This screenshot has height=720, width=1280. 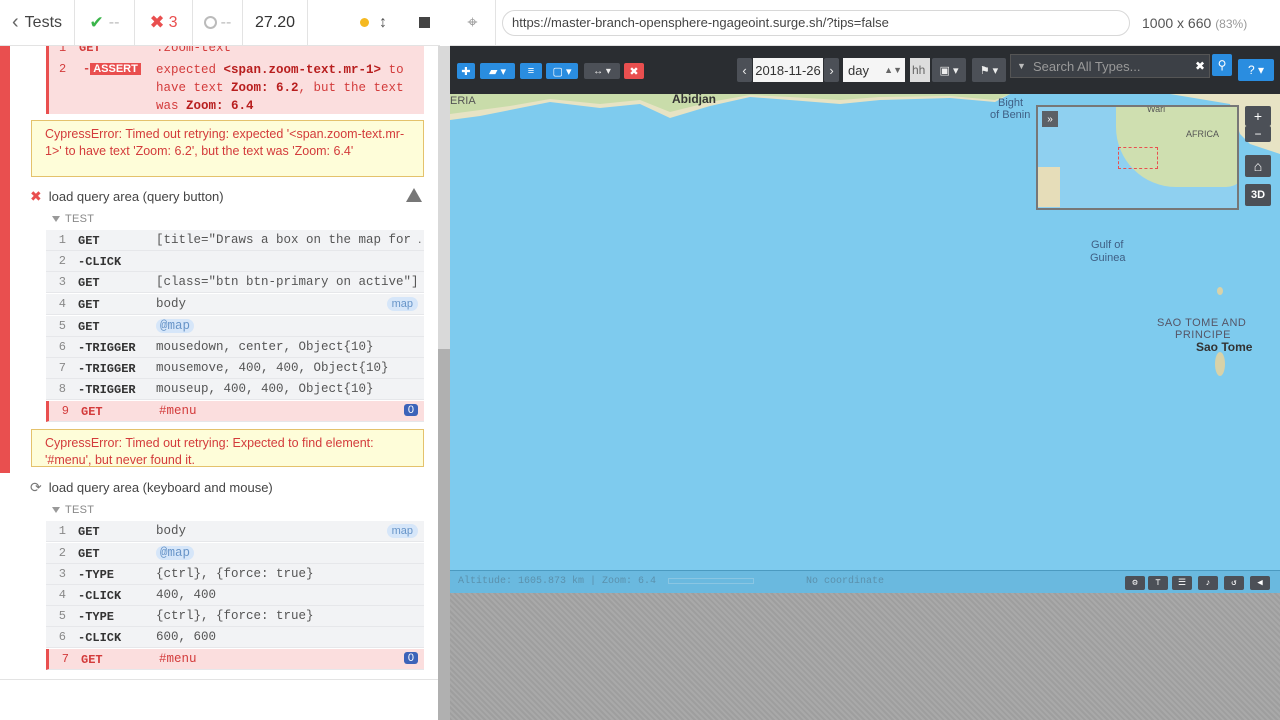 What do you see at coordinates (831, 70) in the screenshot?
I see `next-date-button: ›` at bounding box center [831, 70].